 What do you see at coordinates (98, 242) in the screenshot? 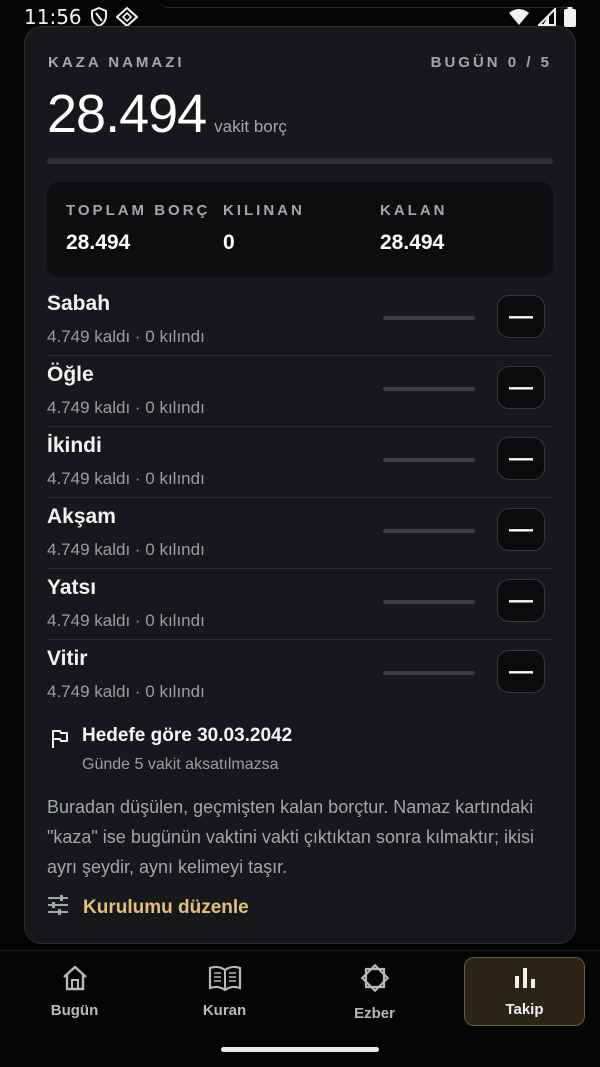
I see `summary-total-value: 28.494` at bounding box center [98, 242].